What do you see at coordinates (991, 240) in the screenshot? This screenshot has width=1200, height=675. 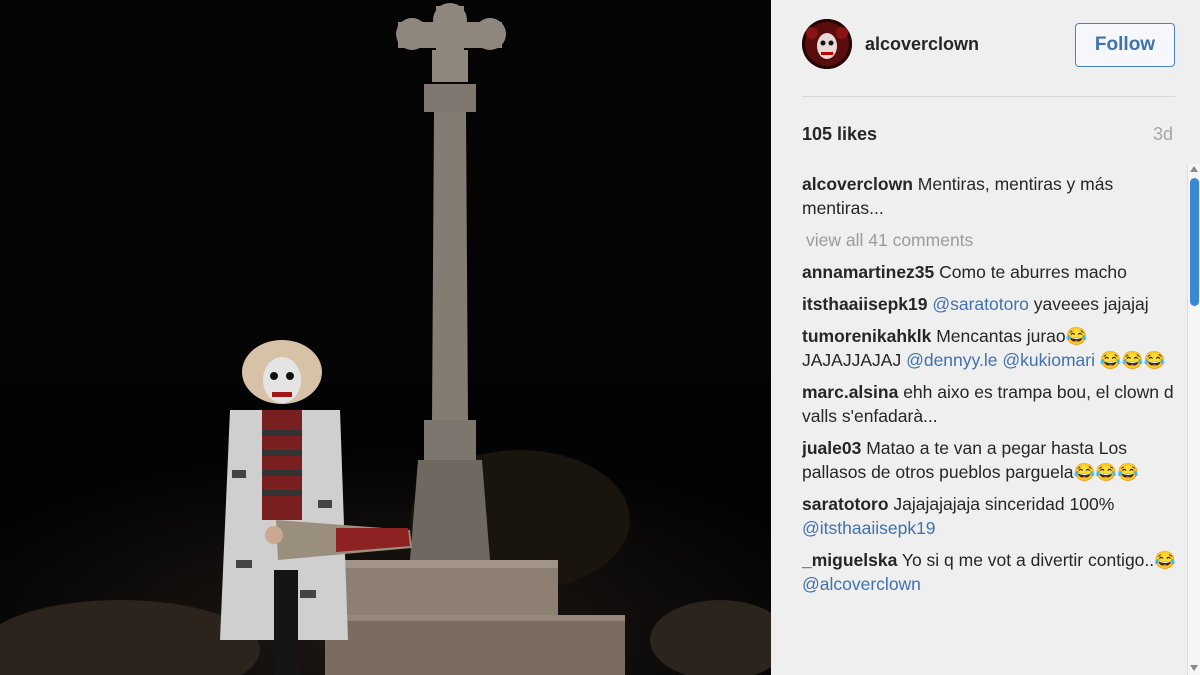 I see `view-all-comments-link: view all 41 comments` at bounding box center [991, 240].